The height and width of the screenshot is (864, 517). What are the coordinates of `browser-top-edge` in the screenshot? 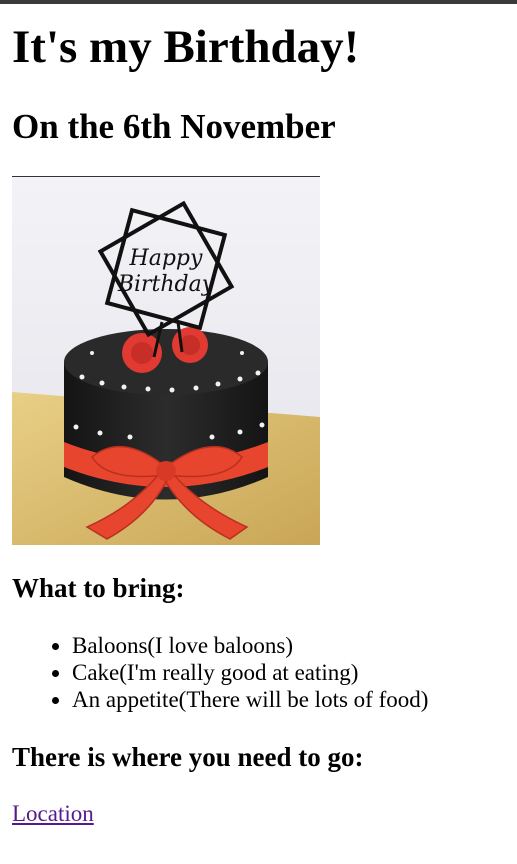 It's located at (258, 2).